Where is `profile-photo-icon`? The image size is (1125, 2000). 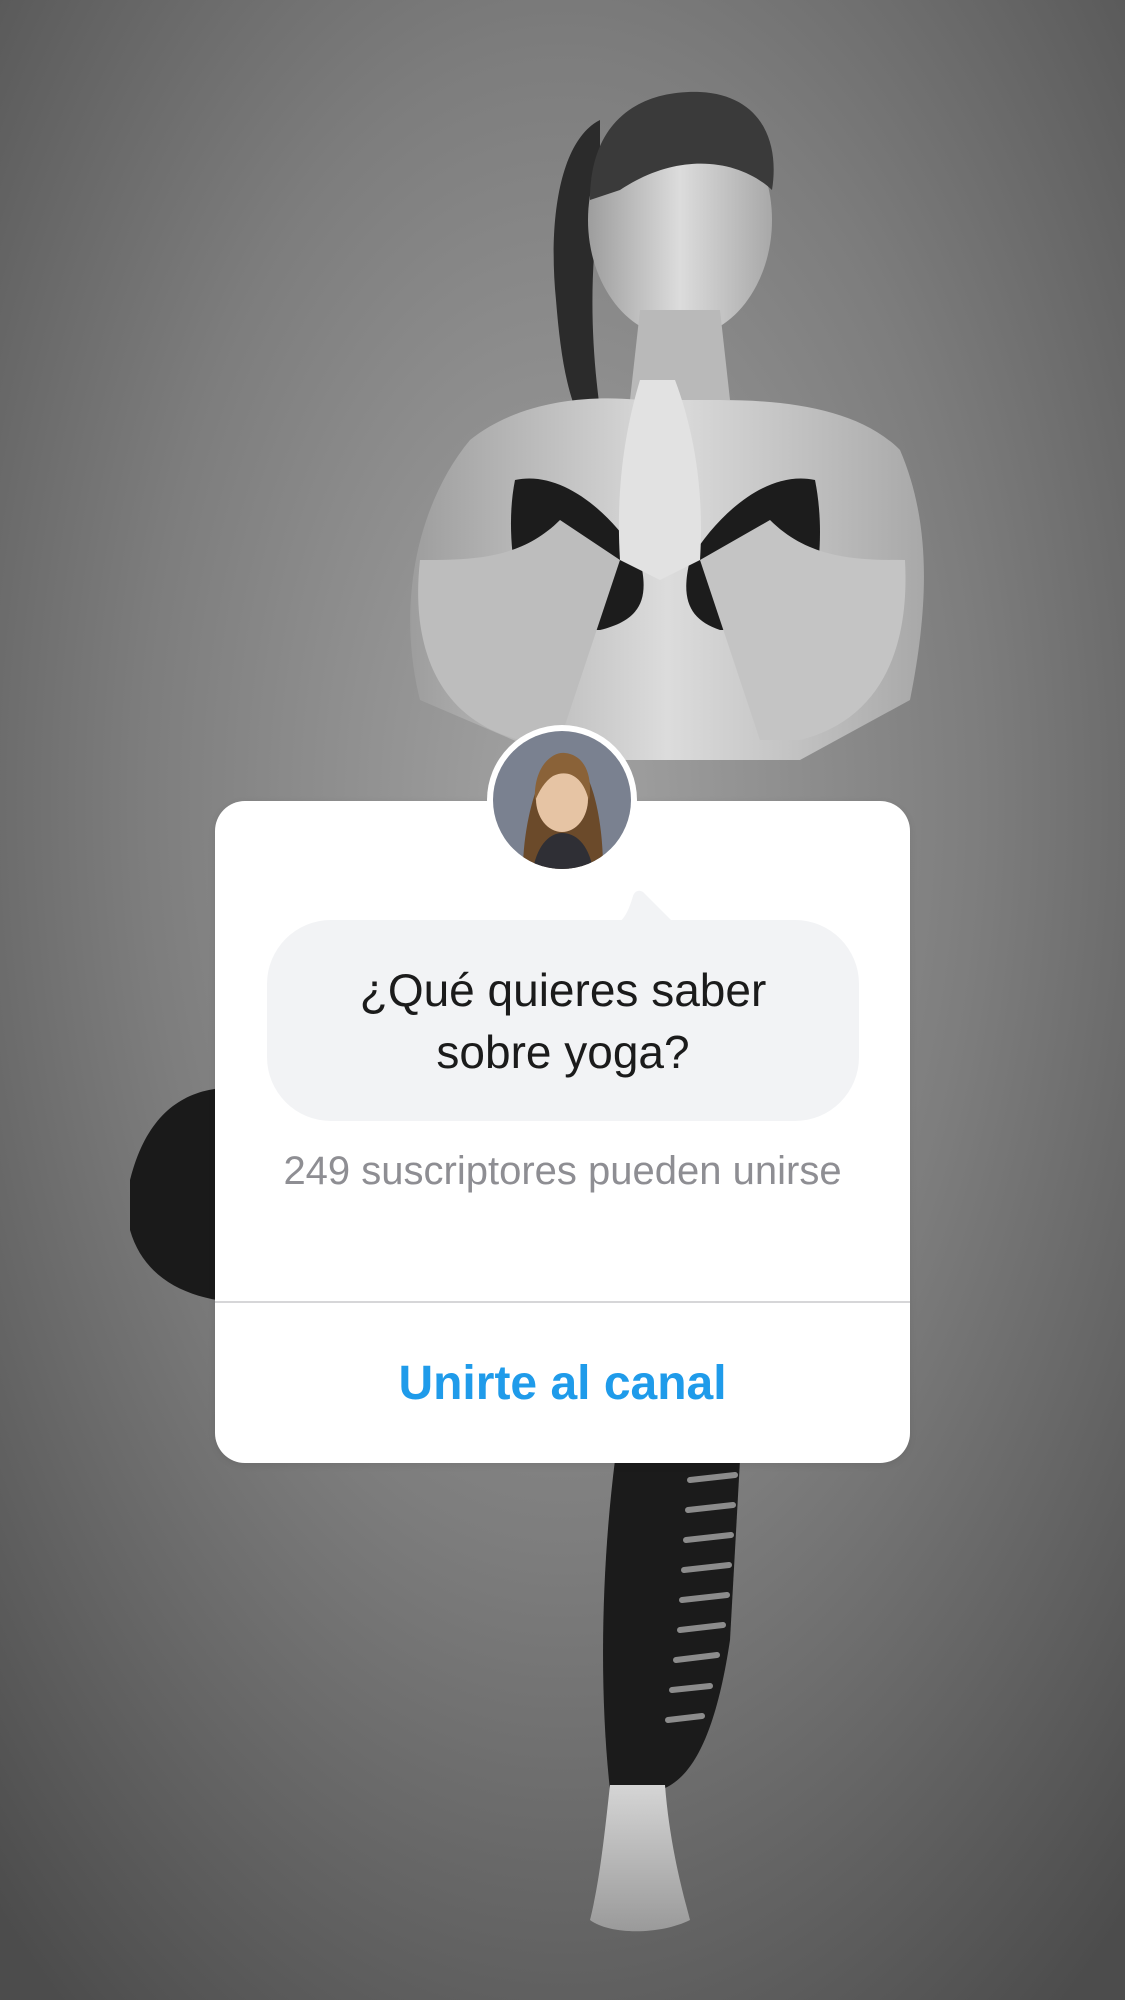
profile-photo-icon is located at coordinates (562, 800).